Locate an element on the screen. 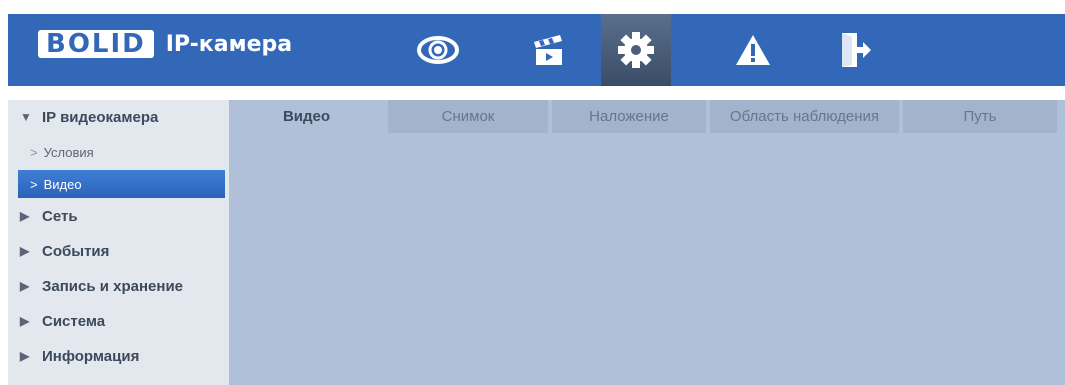  playback-button is located at coordinates (548, 50).